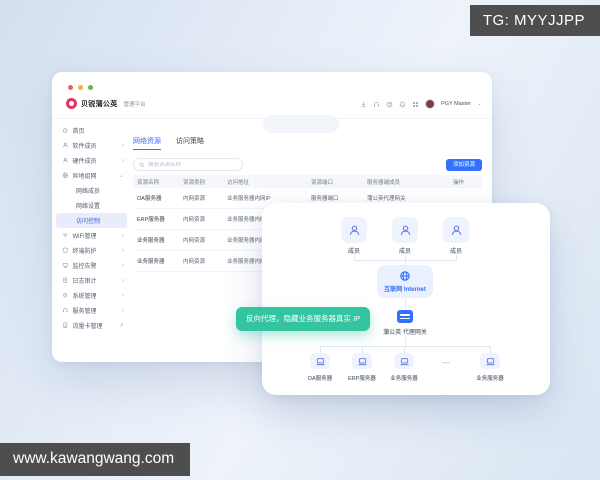  I want to click on content-header-placeholder, so click(301, 124).